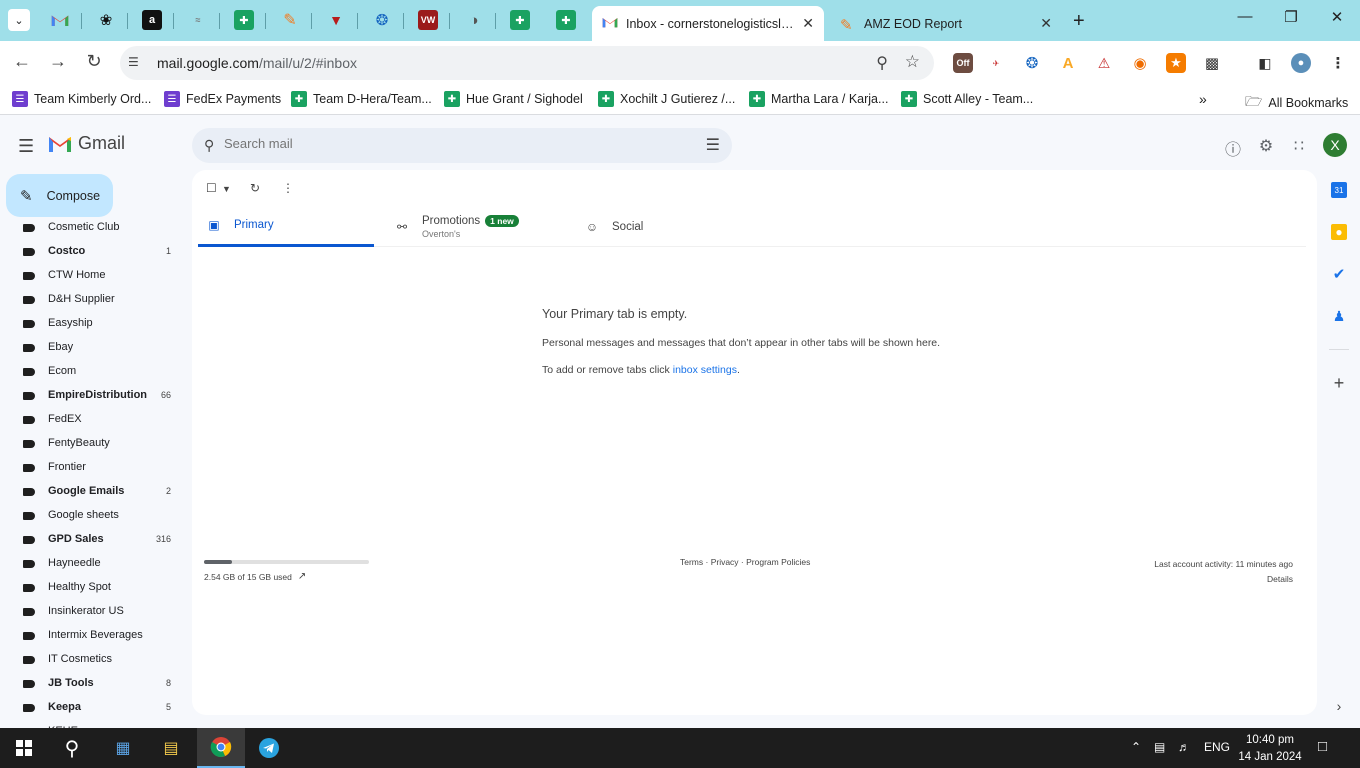 This screenshot has width=1360, height=768. What do you see at coordinates (484, 226) in the screenshot?
I see `tab-promotions: ⚯ Promotions 1 new Overton's` at bounding box center [484, 226].